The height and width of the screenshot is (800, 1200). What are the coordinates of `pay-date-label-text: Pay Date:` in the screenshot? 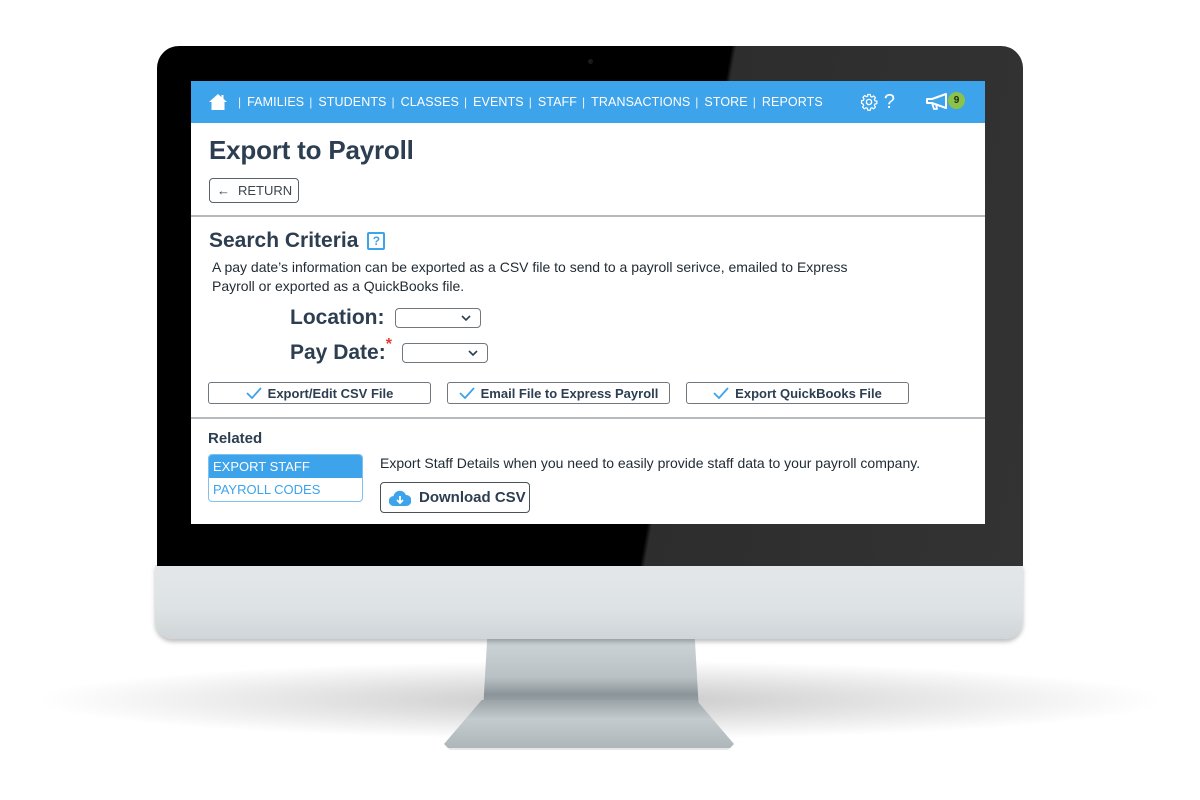 It's located at (338, 352).